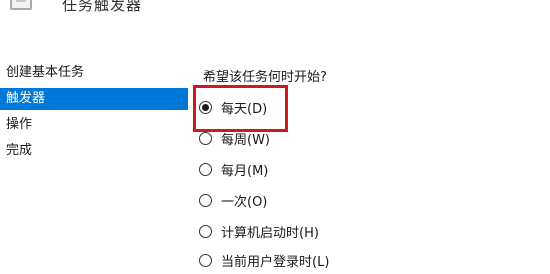 The image size is (550, 274). I want to click on option-label-at-logon: 当前用户登录时(L), so click(275, 262).